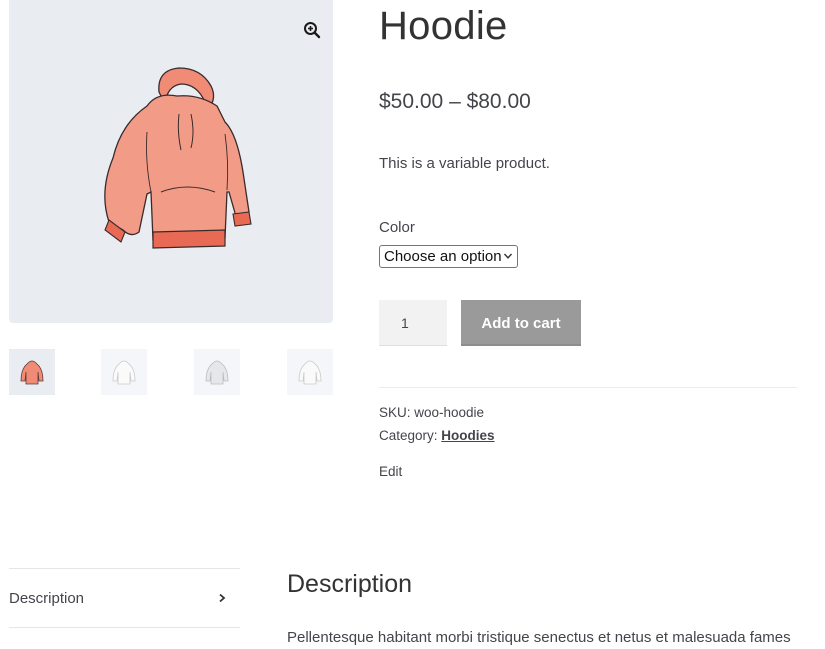 This screenshot has height=649, width=825. Describe the element at coordinates (350, 584) in the screenshot. I see `description-heading: Description` at that location.